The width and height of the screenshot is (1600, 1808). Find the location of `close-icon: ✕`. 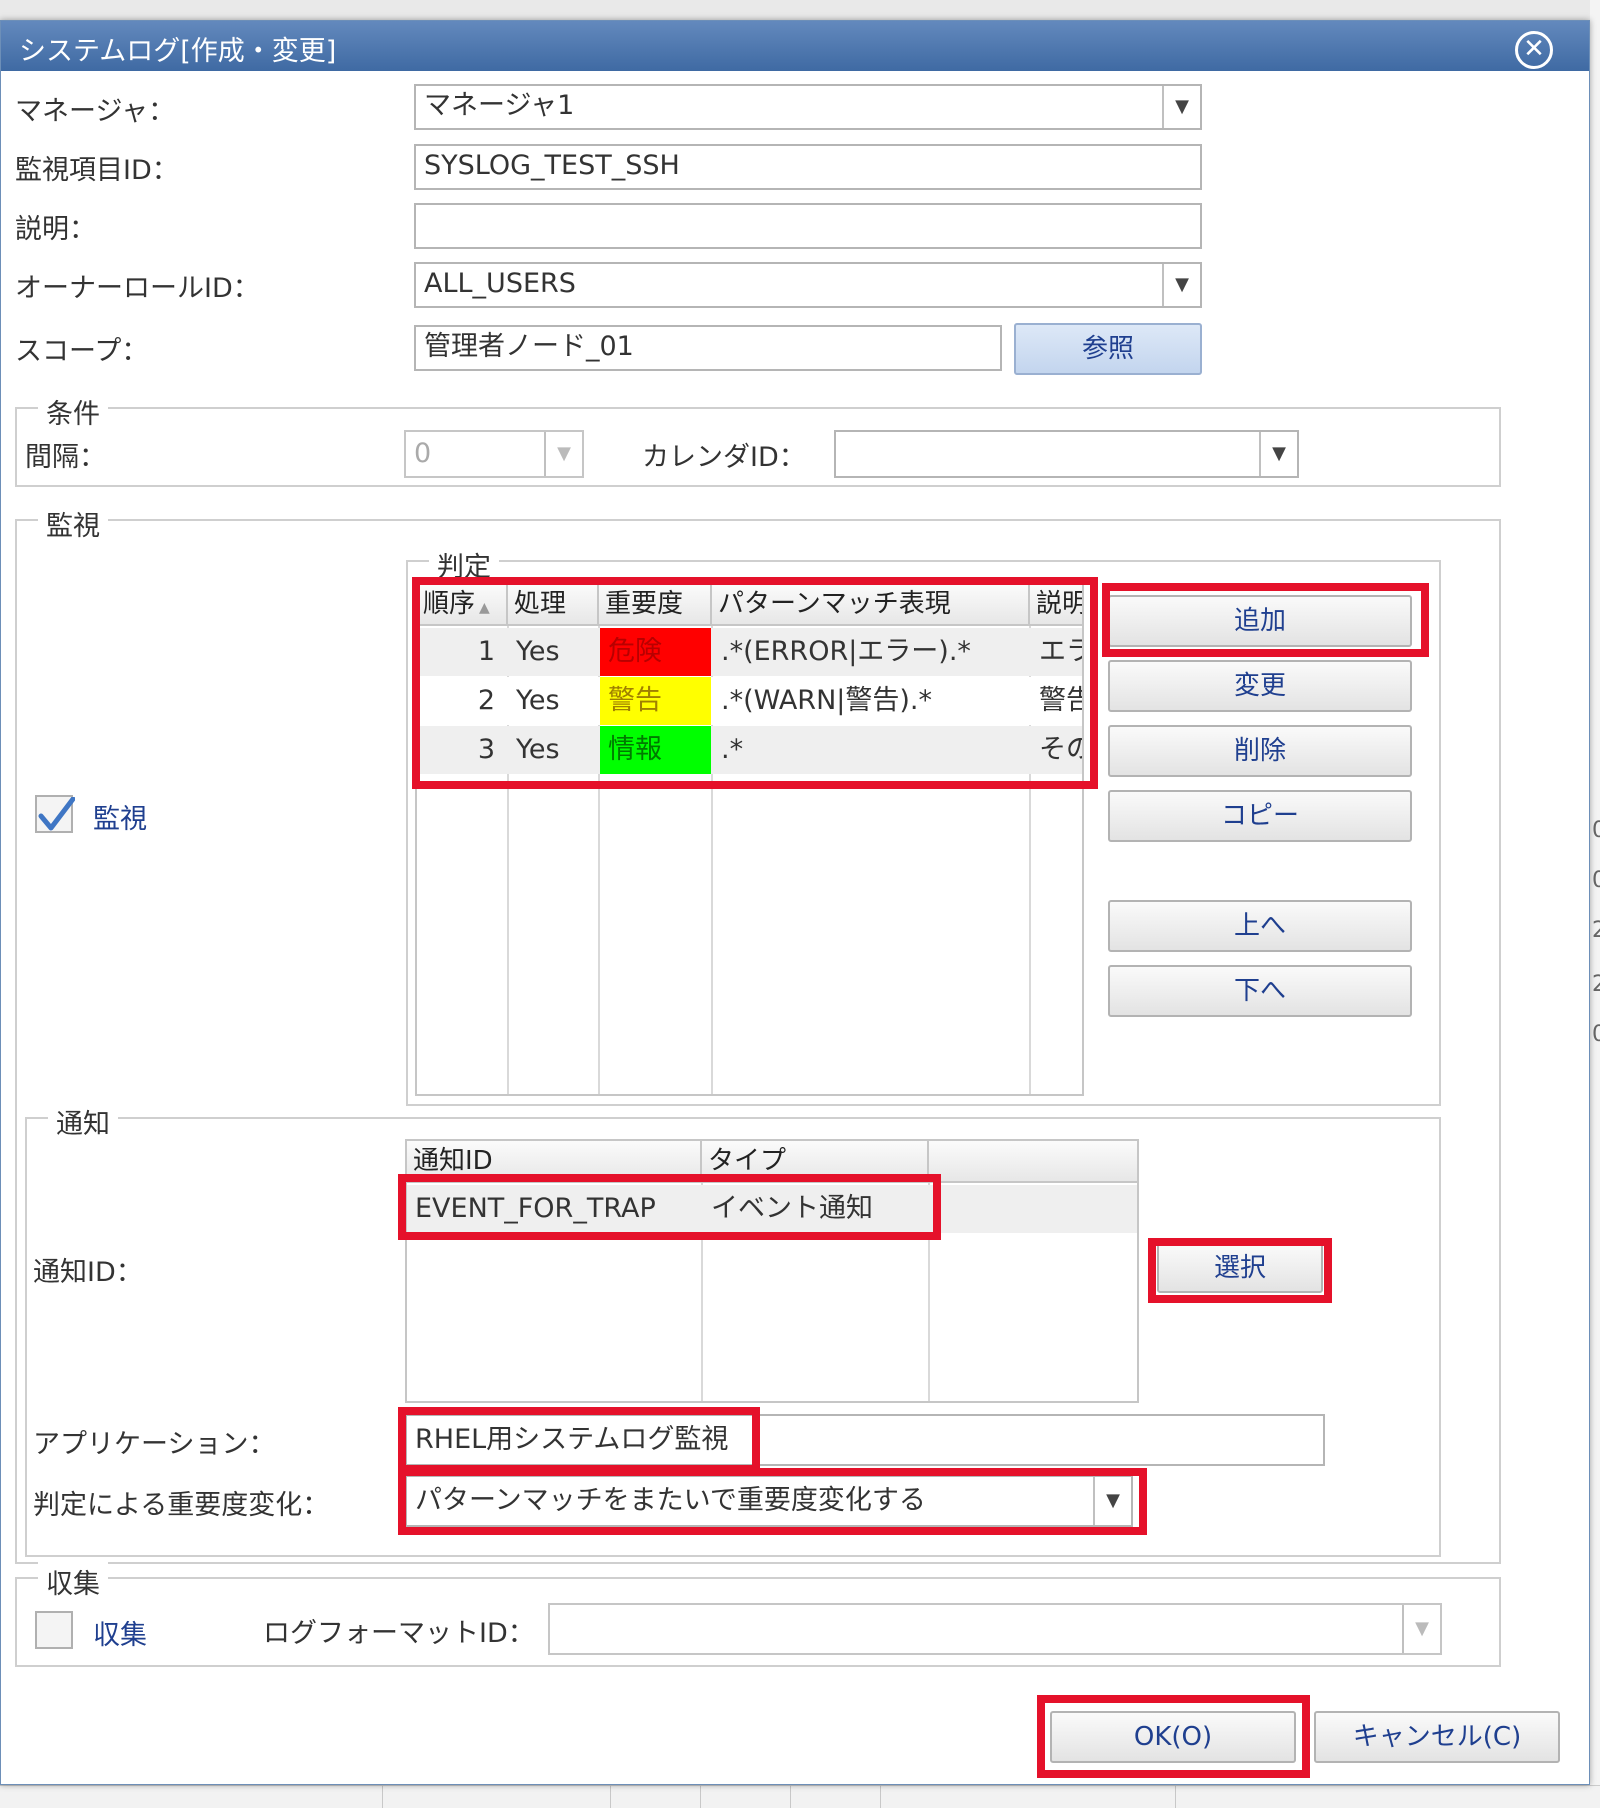

close-icon: ✕ is located at coordinates (1534, 50).